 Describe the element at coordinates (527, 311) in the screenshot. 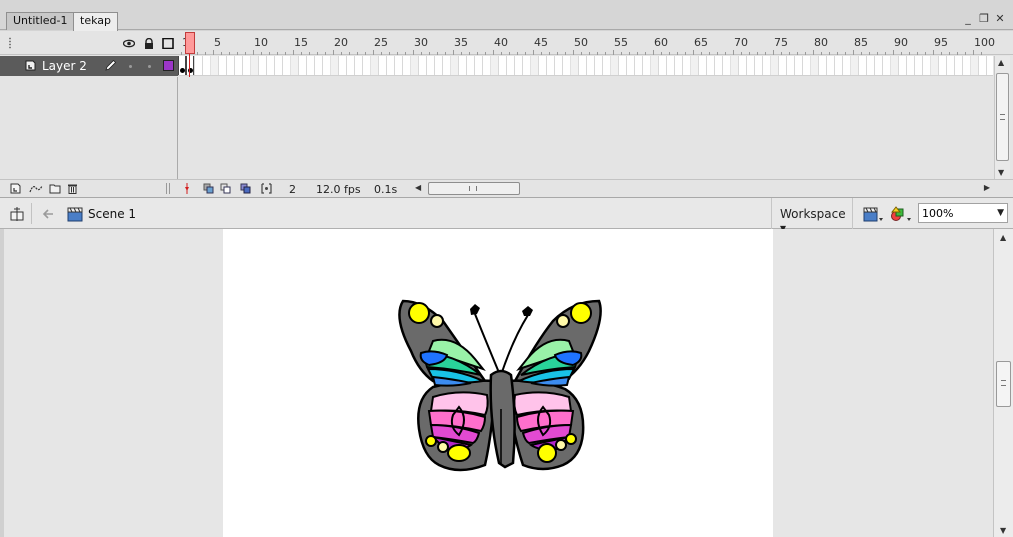

I see `right-antenna-tip` at that location.